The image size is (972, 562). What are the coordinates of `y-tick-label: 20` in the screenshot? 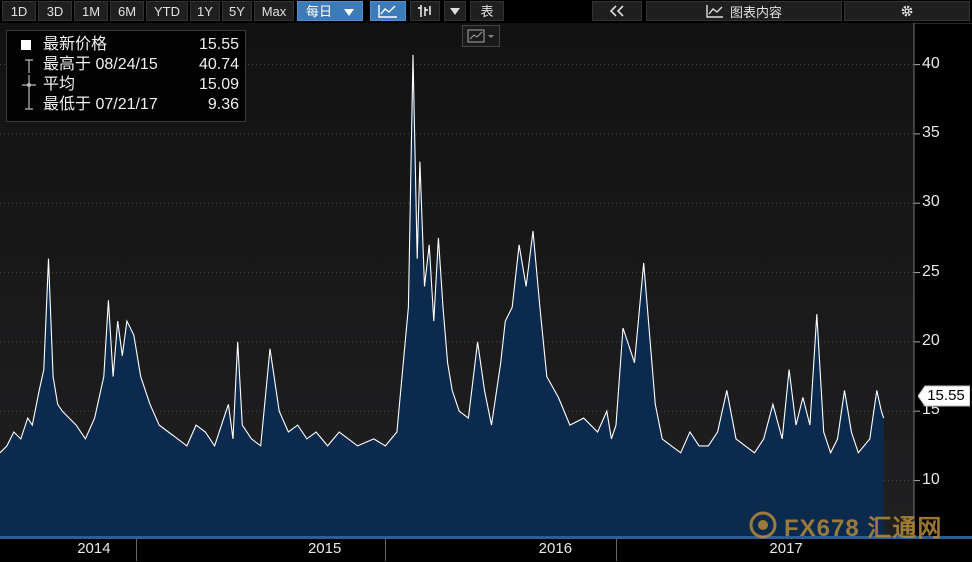 It's located at (931, 340).